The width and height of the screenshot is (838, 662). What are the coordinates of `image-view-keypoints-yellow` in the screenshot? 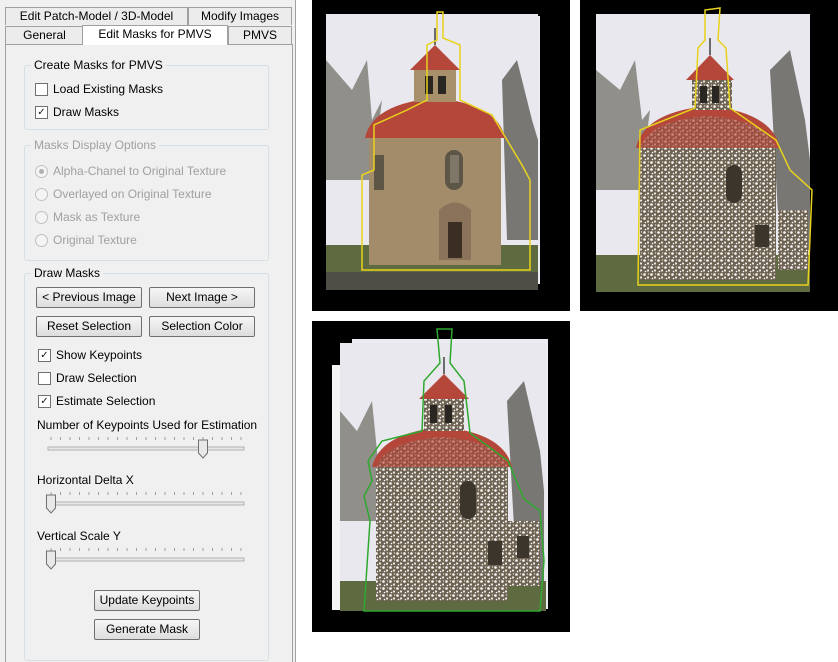 It's located at (709, 155).